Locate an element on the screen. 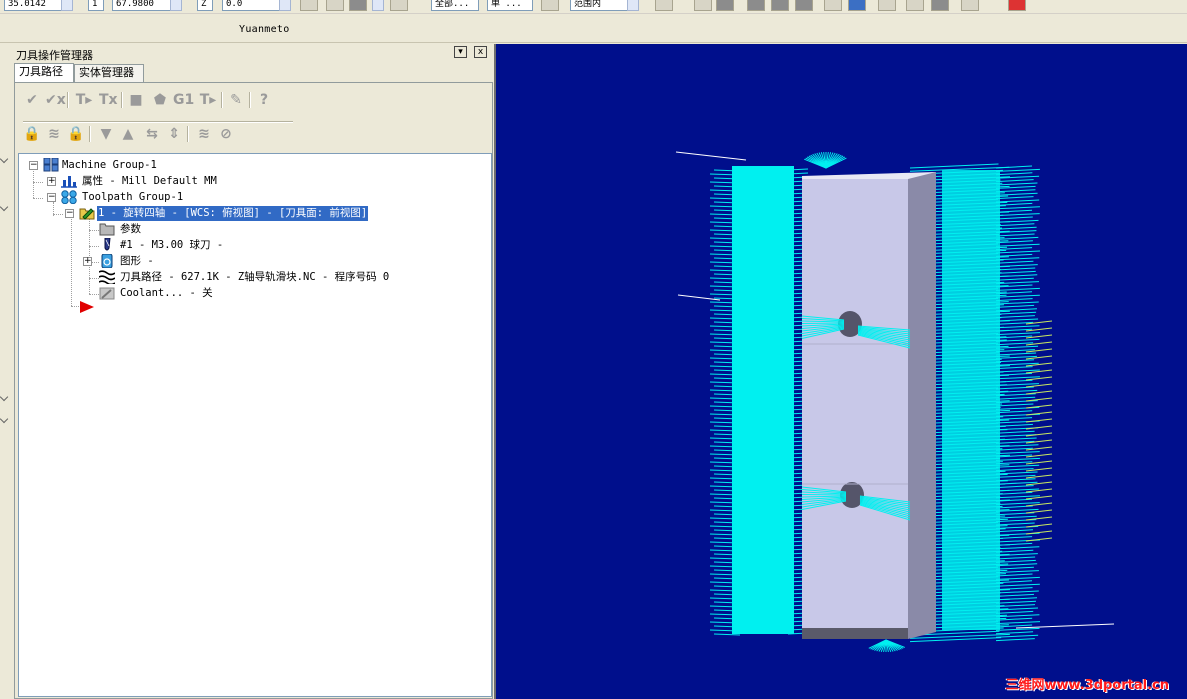 The width and height of the screenshot is (1187, 699). level-button is located at coordinates (358, 5).